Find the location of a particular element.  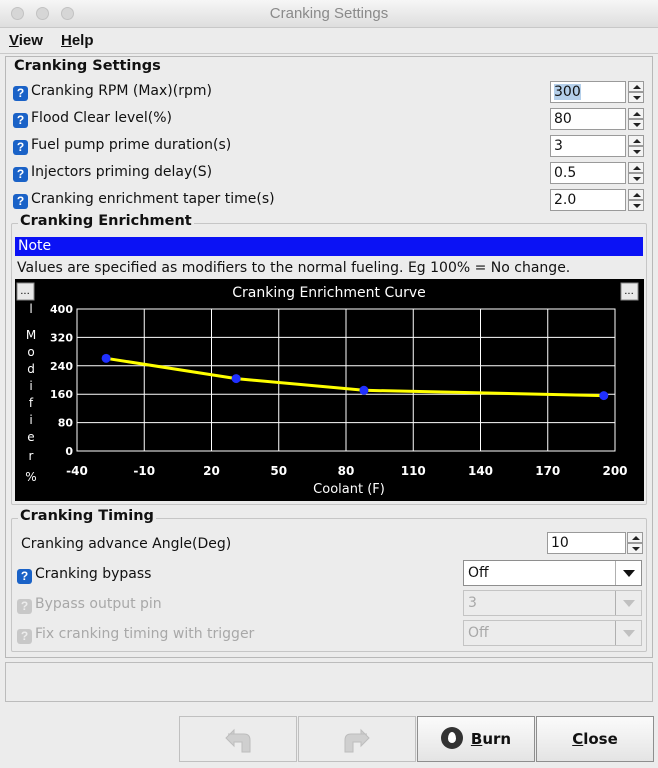

chart-x-tick-label: -10 is located at coordinates (144, 471).